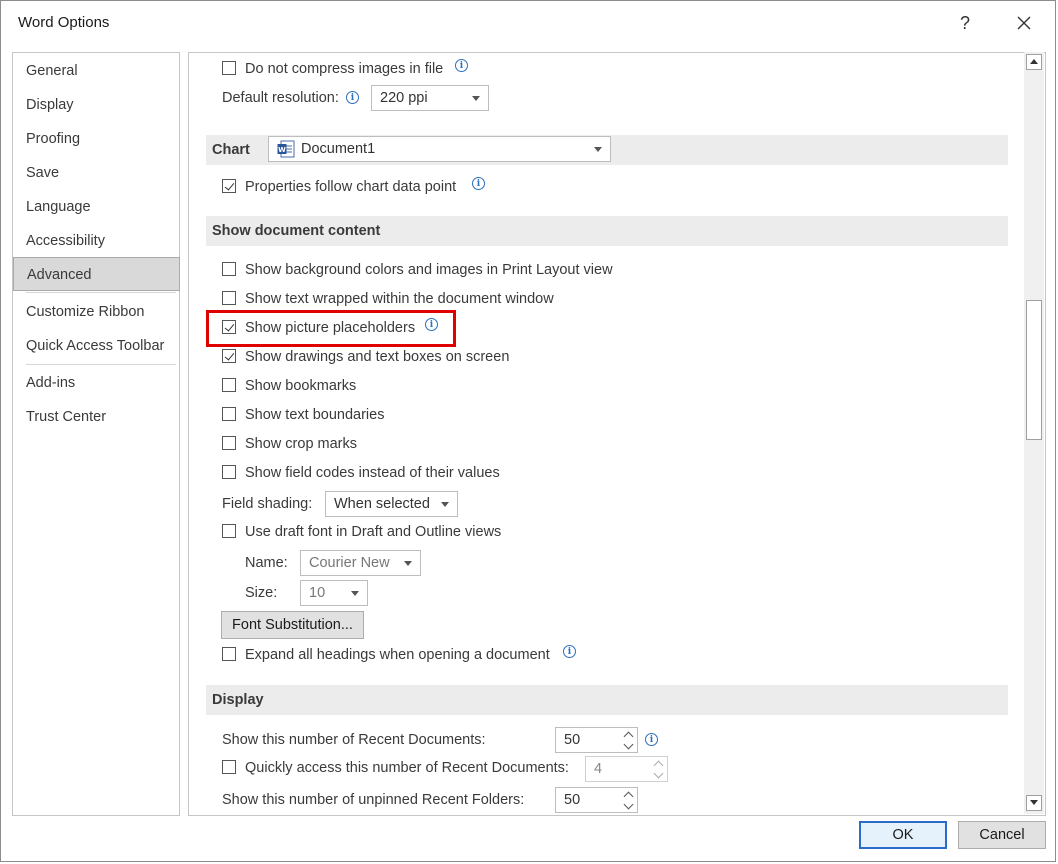 The height and width of the screenshot is (864, 1058). What do you see at coordinates (96, 312) in the screenshot?
I see `sidebar-item-customize-ribbon: Customize Ribbon` at bounding box center [96, 312].